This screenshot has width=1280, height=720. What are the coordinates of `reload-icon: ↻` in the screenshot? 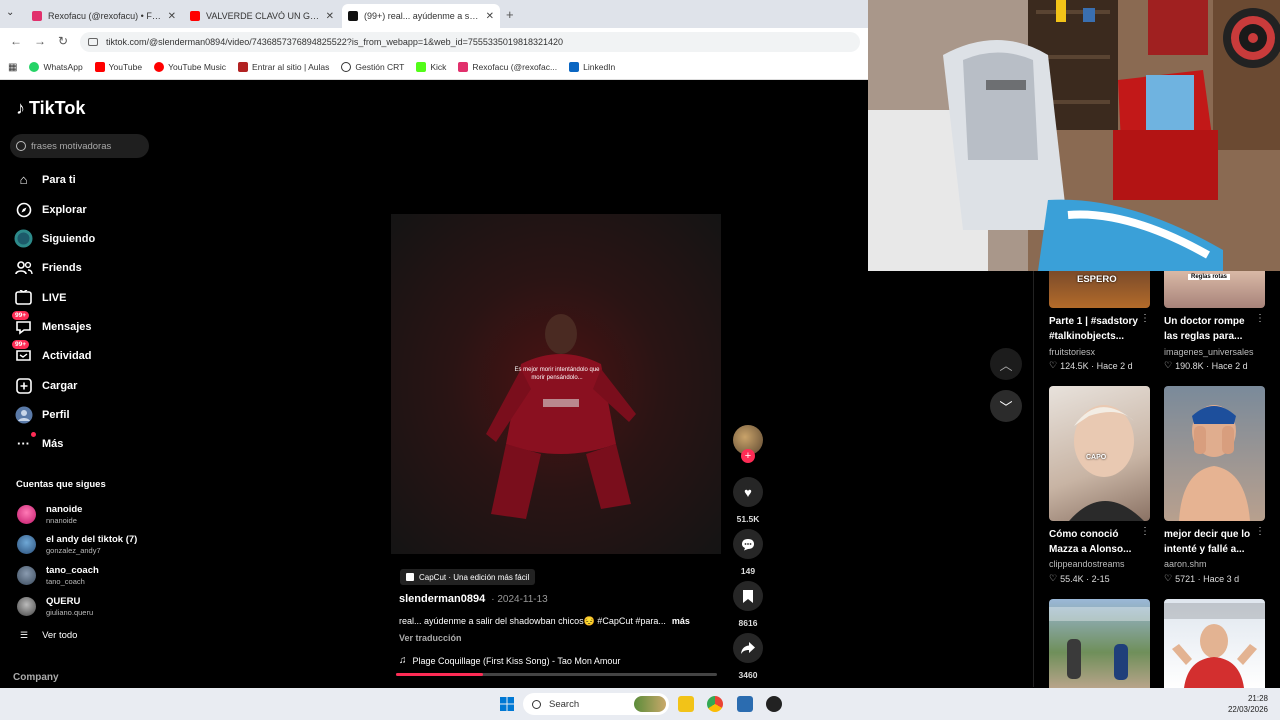 It's located at (63, 41).